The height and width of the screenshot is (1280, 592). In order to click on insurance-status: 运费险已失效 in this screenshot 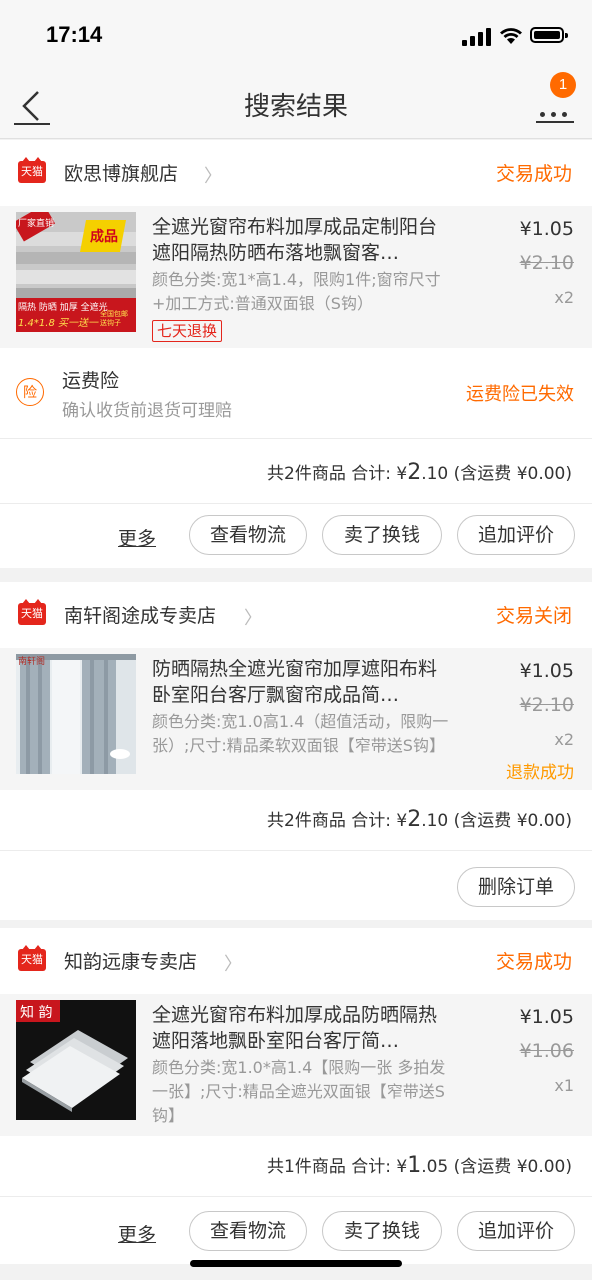, I will do `click(520, 394)`.